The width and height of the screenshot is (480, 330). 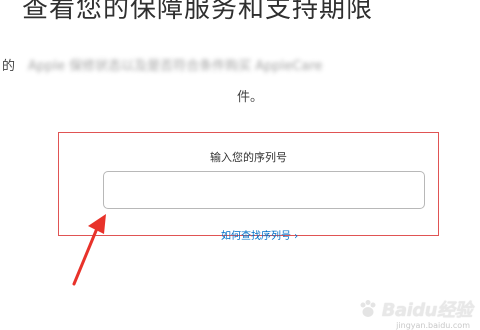 What do you see at coordinates (89, 250) in the screenshot?
I see `red-annotation-arrow-icon` at bounding box center [89, 250].